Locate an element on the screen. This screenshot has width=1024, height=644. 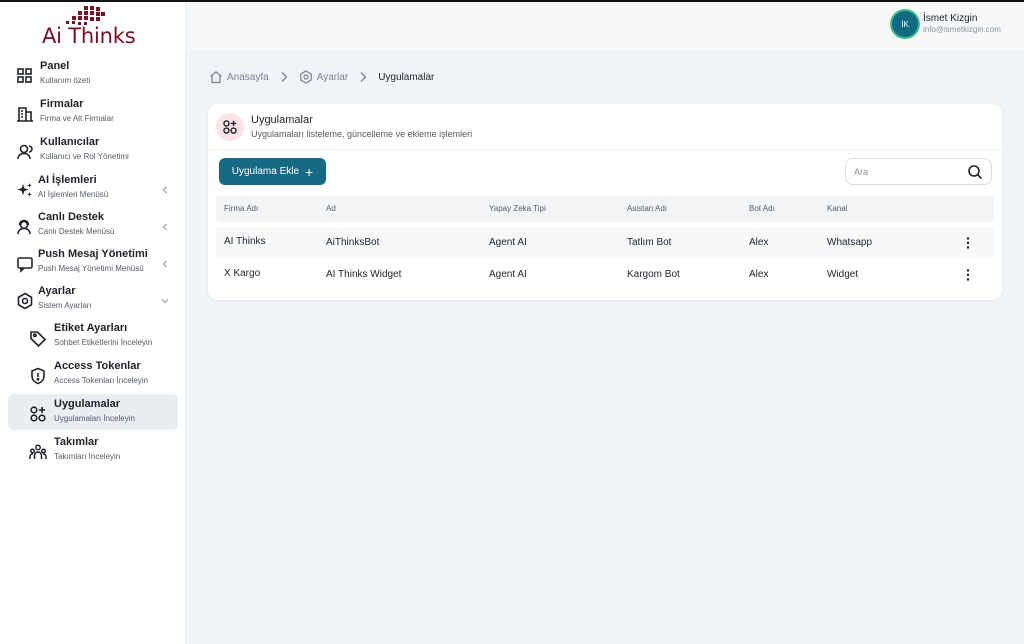
sidebar-item-title: Kullanıcılar is located at coordinates (70, 142).